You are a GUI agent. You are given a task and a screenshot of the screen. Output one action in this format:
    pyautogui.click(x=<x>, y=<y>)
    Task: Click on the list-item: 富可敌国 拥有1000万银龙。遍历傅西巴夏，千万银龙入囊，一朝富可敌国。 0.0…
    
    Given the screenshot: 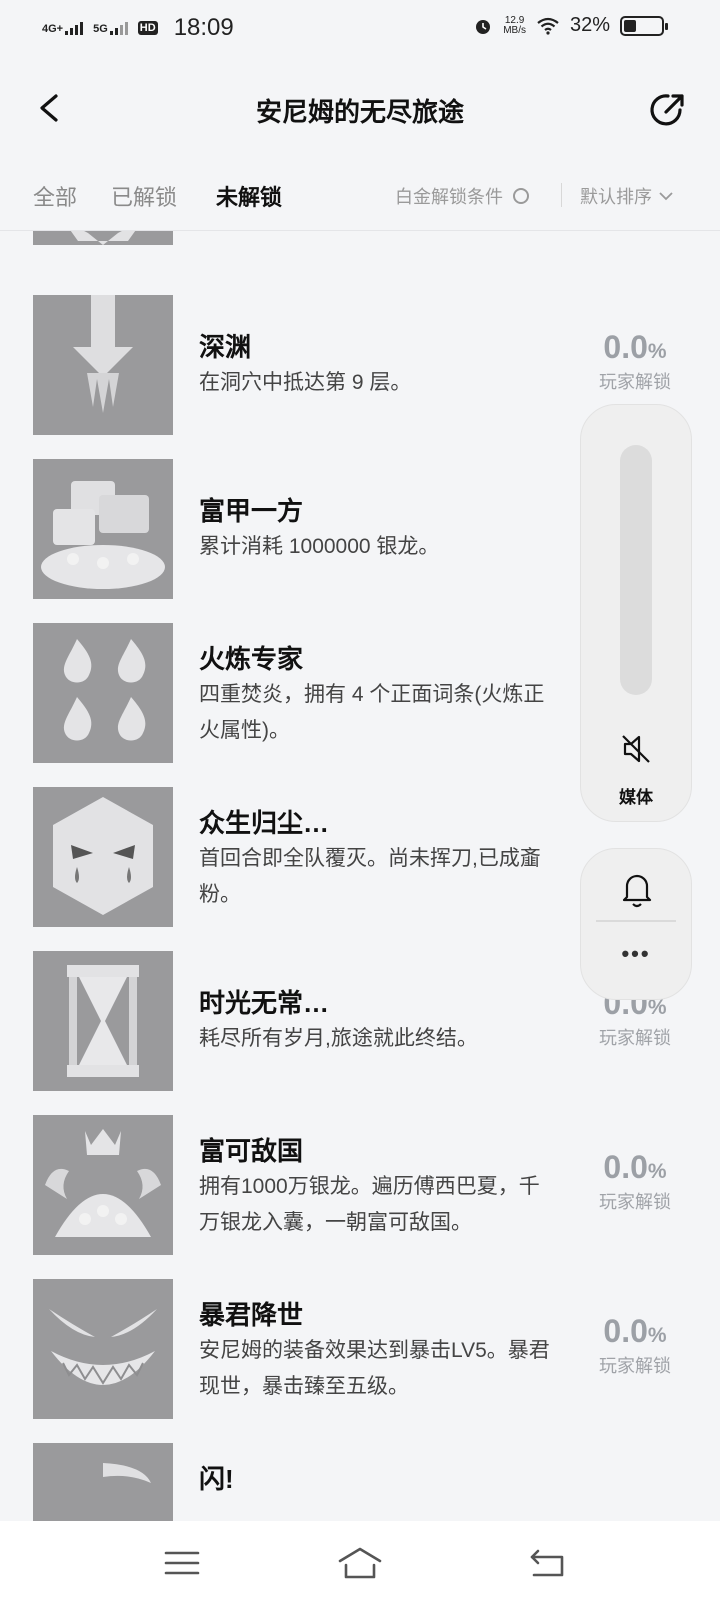 What is the action you would take?
    pyautogui.click(x=360, y=1197)
    